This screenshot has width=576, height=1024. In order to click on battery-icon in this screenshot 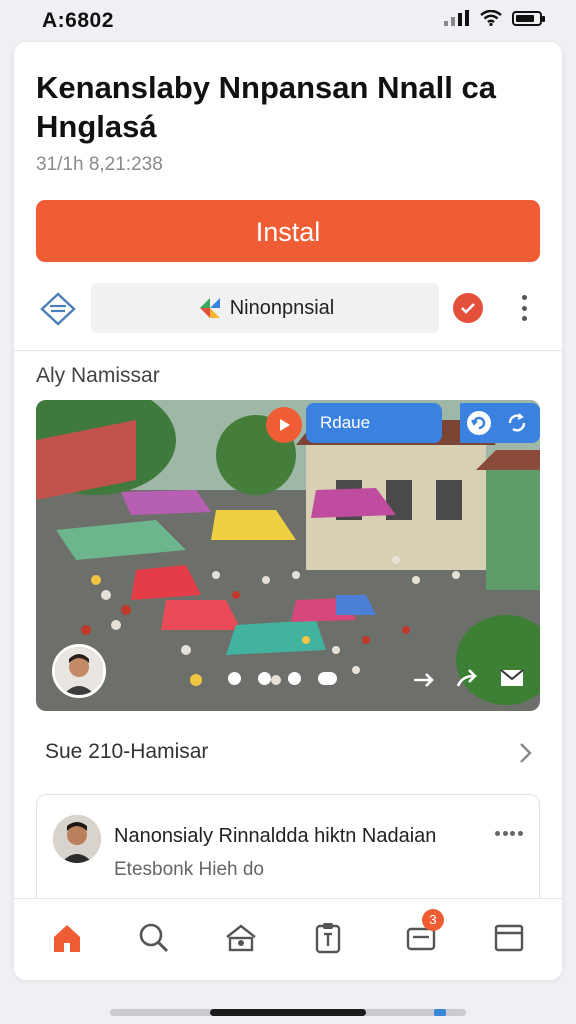, I will do `click(528, 18)`.